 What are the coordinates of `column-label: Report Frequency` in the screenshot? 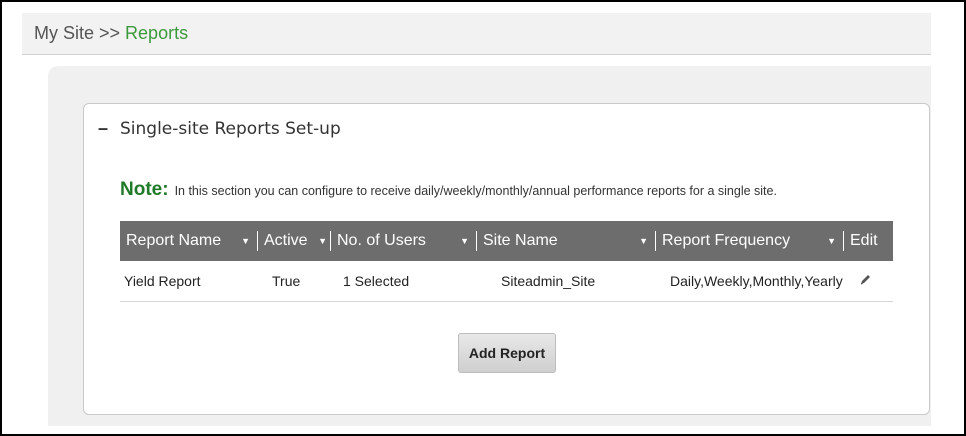 It's located at (726, 240).